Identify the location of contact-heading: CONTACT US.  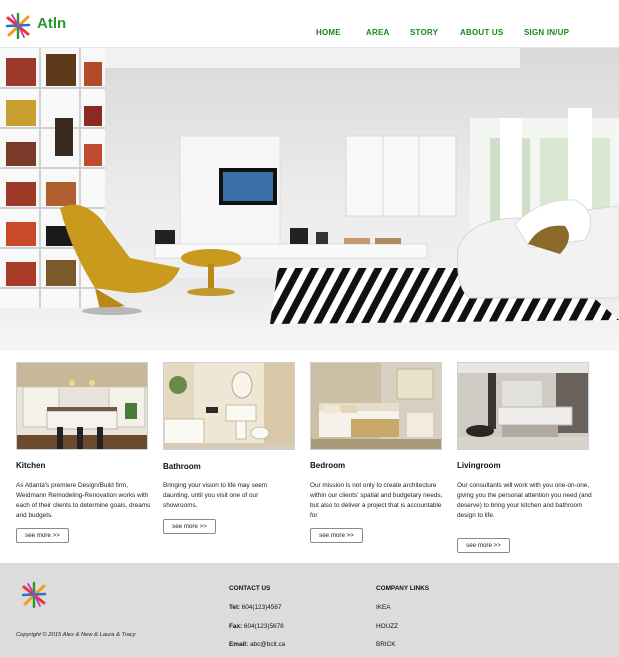
(250, 588).